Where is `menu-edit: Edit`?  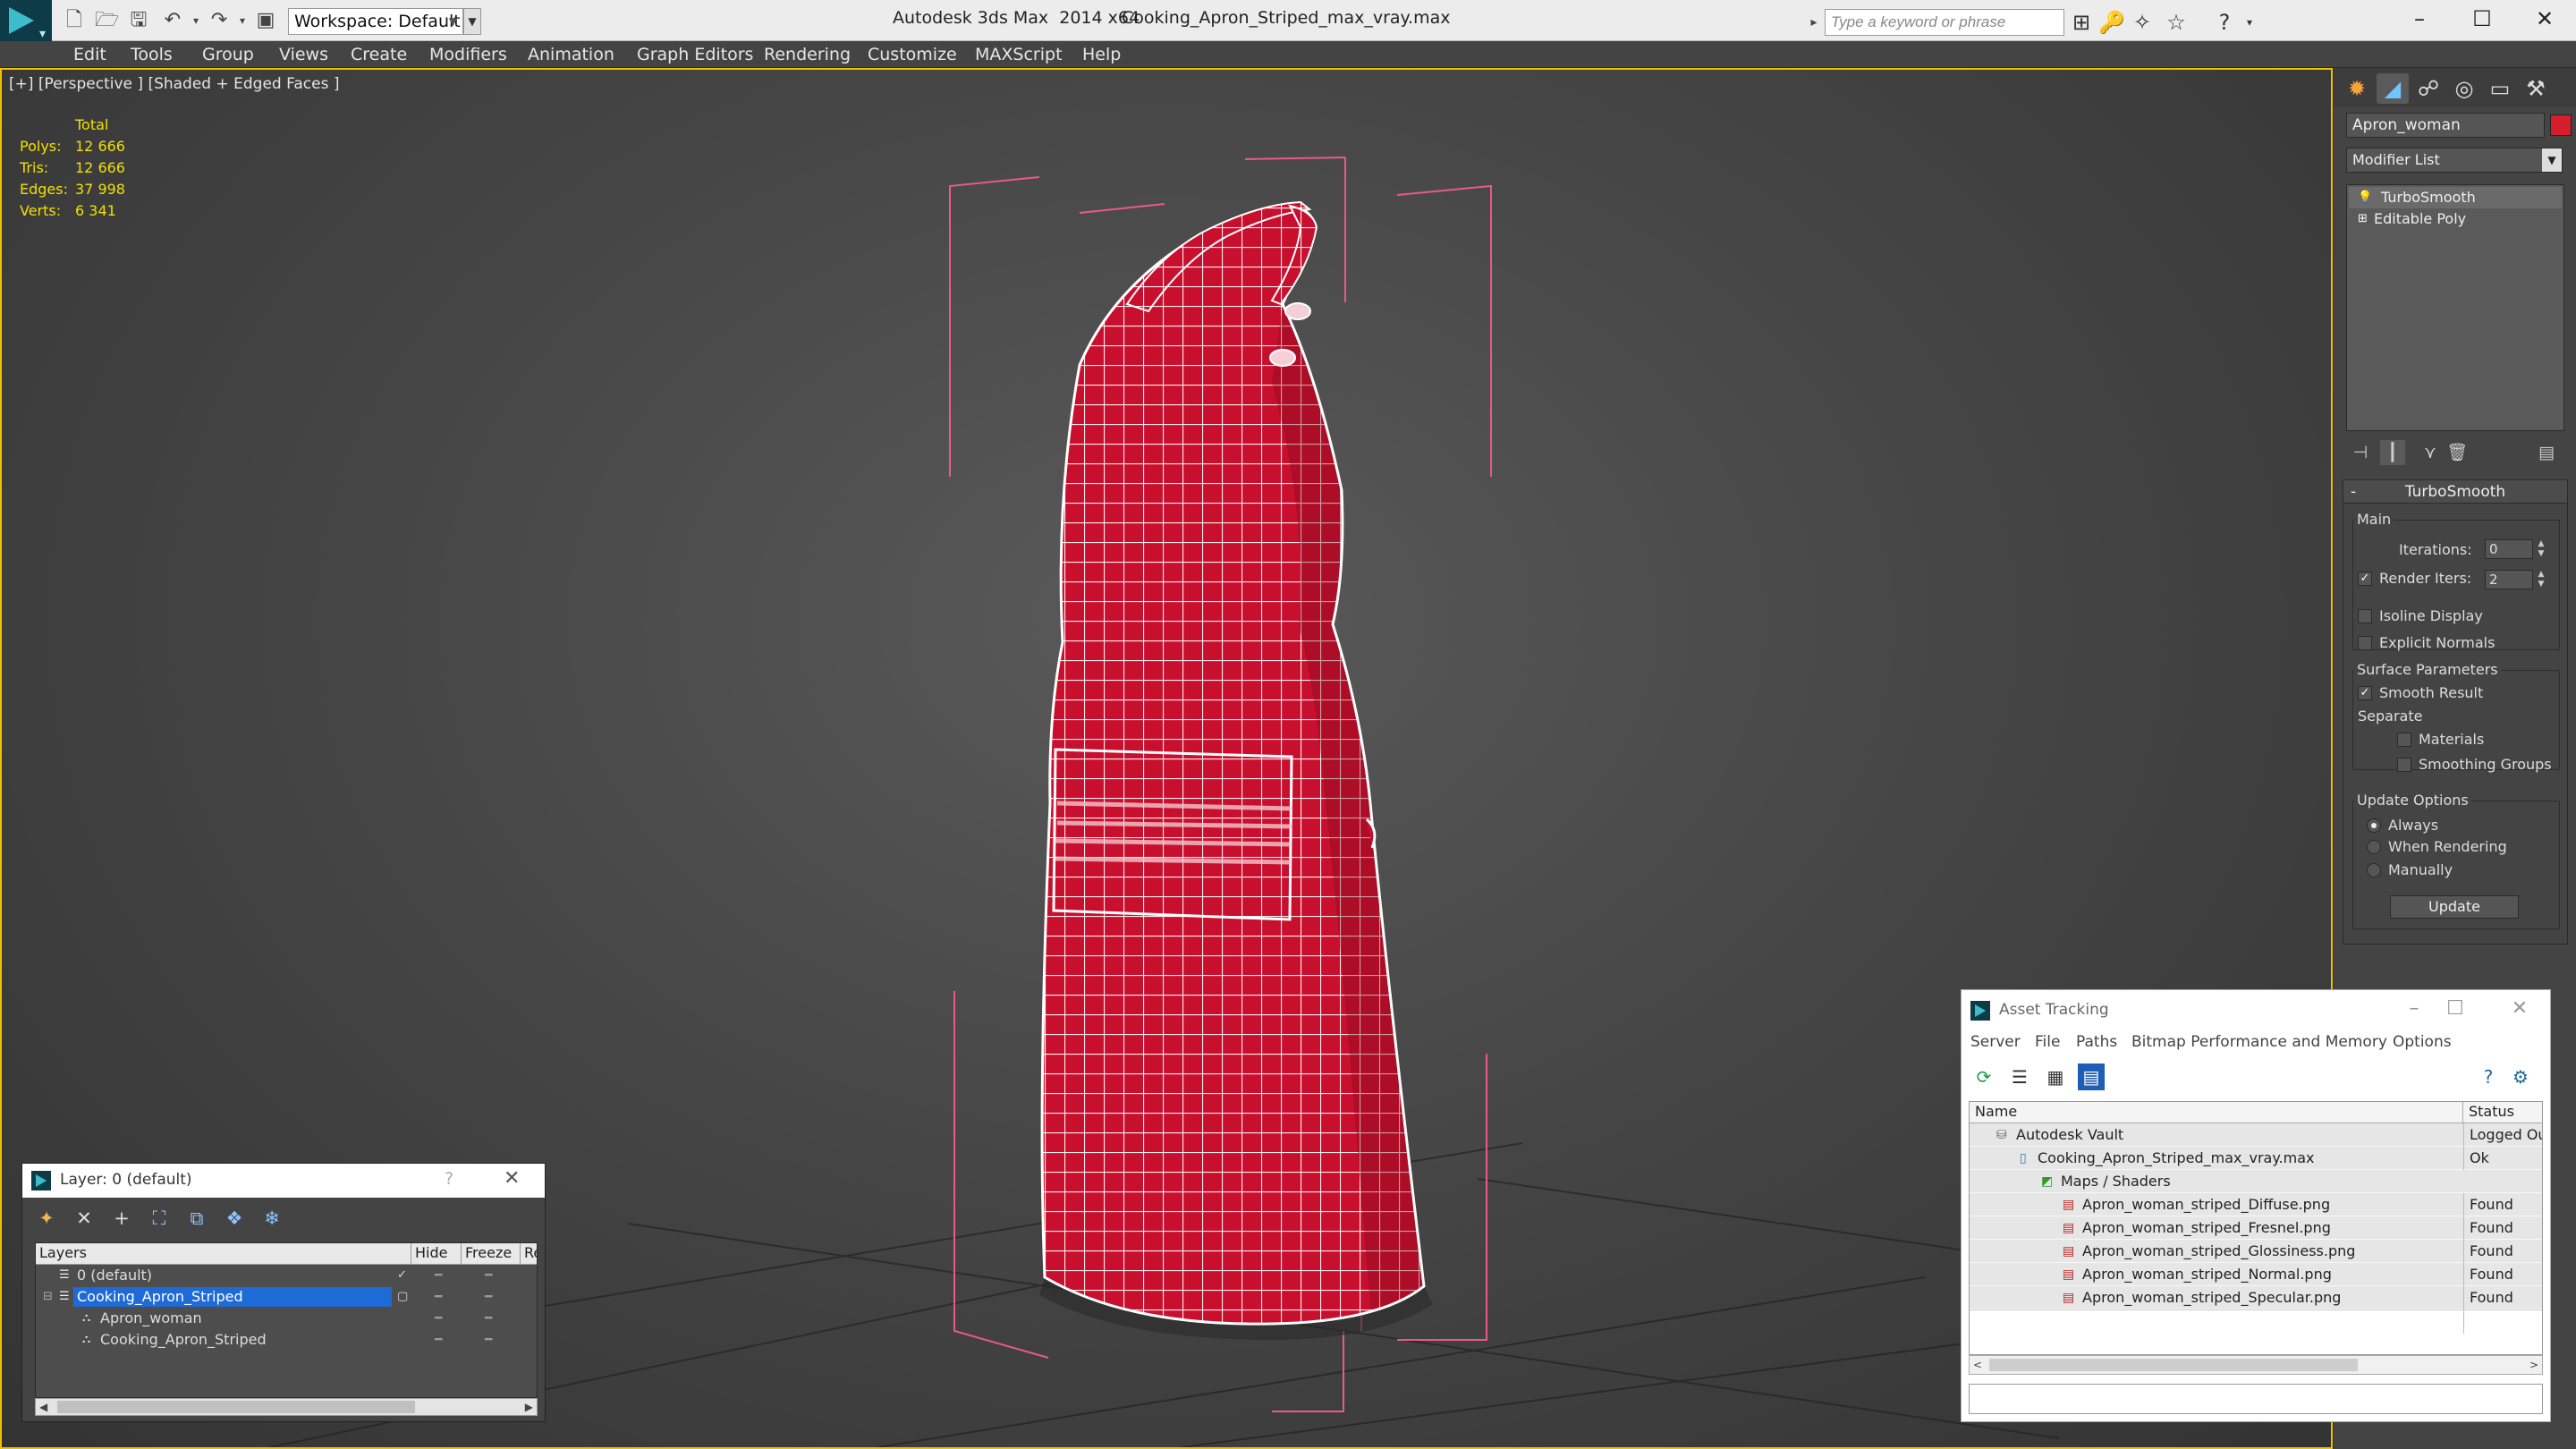
menu-edit: Edit is located at coordinates (89, 54).